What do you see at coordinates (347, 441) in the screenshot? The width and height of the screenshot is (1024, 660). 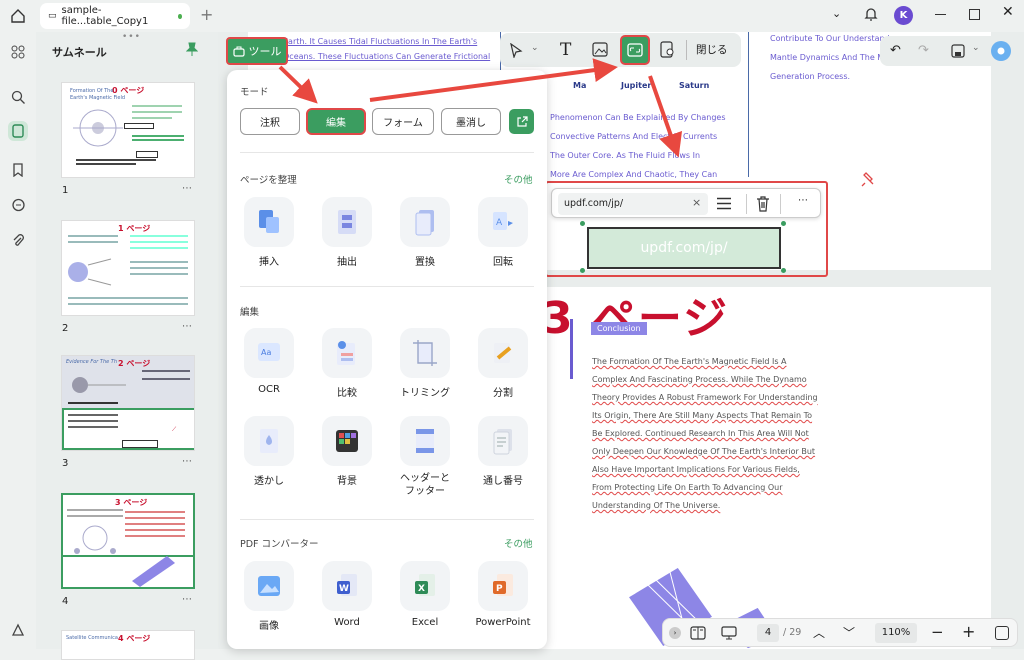 I see `background-icon` at bounding box center [347, 441].